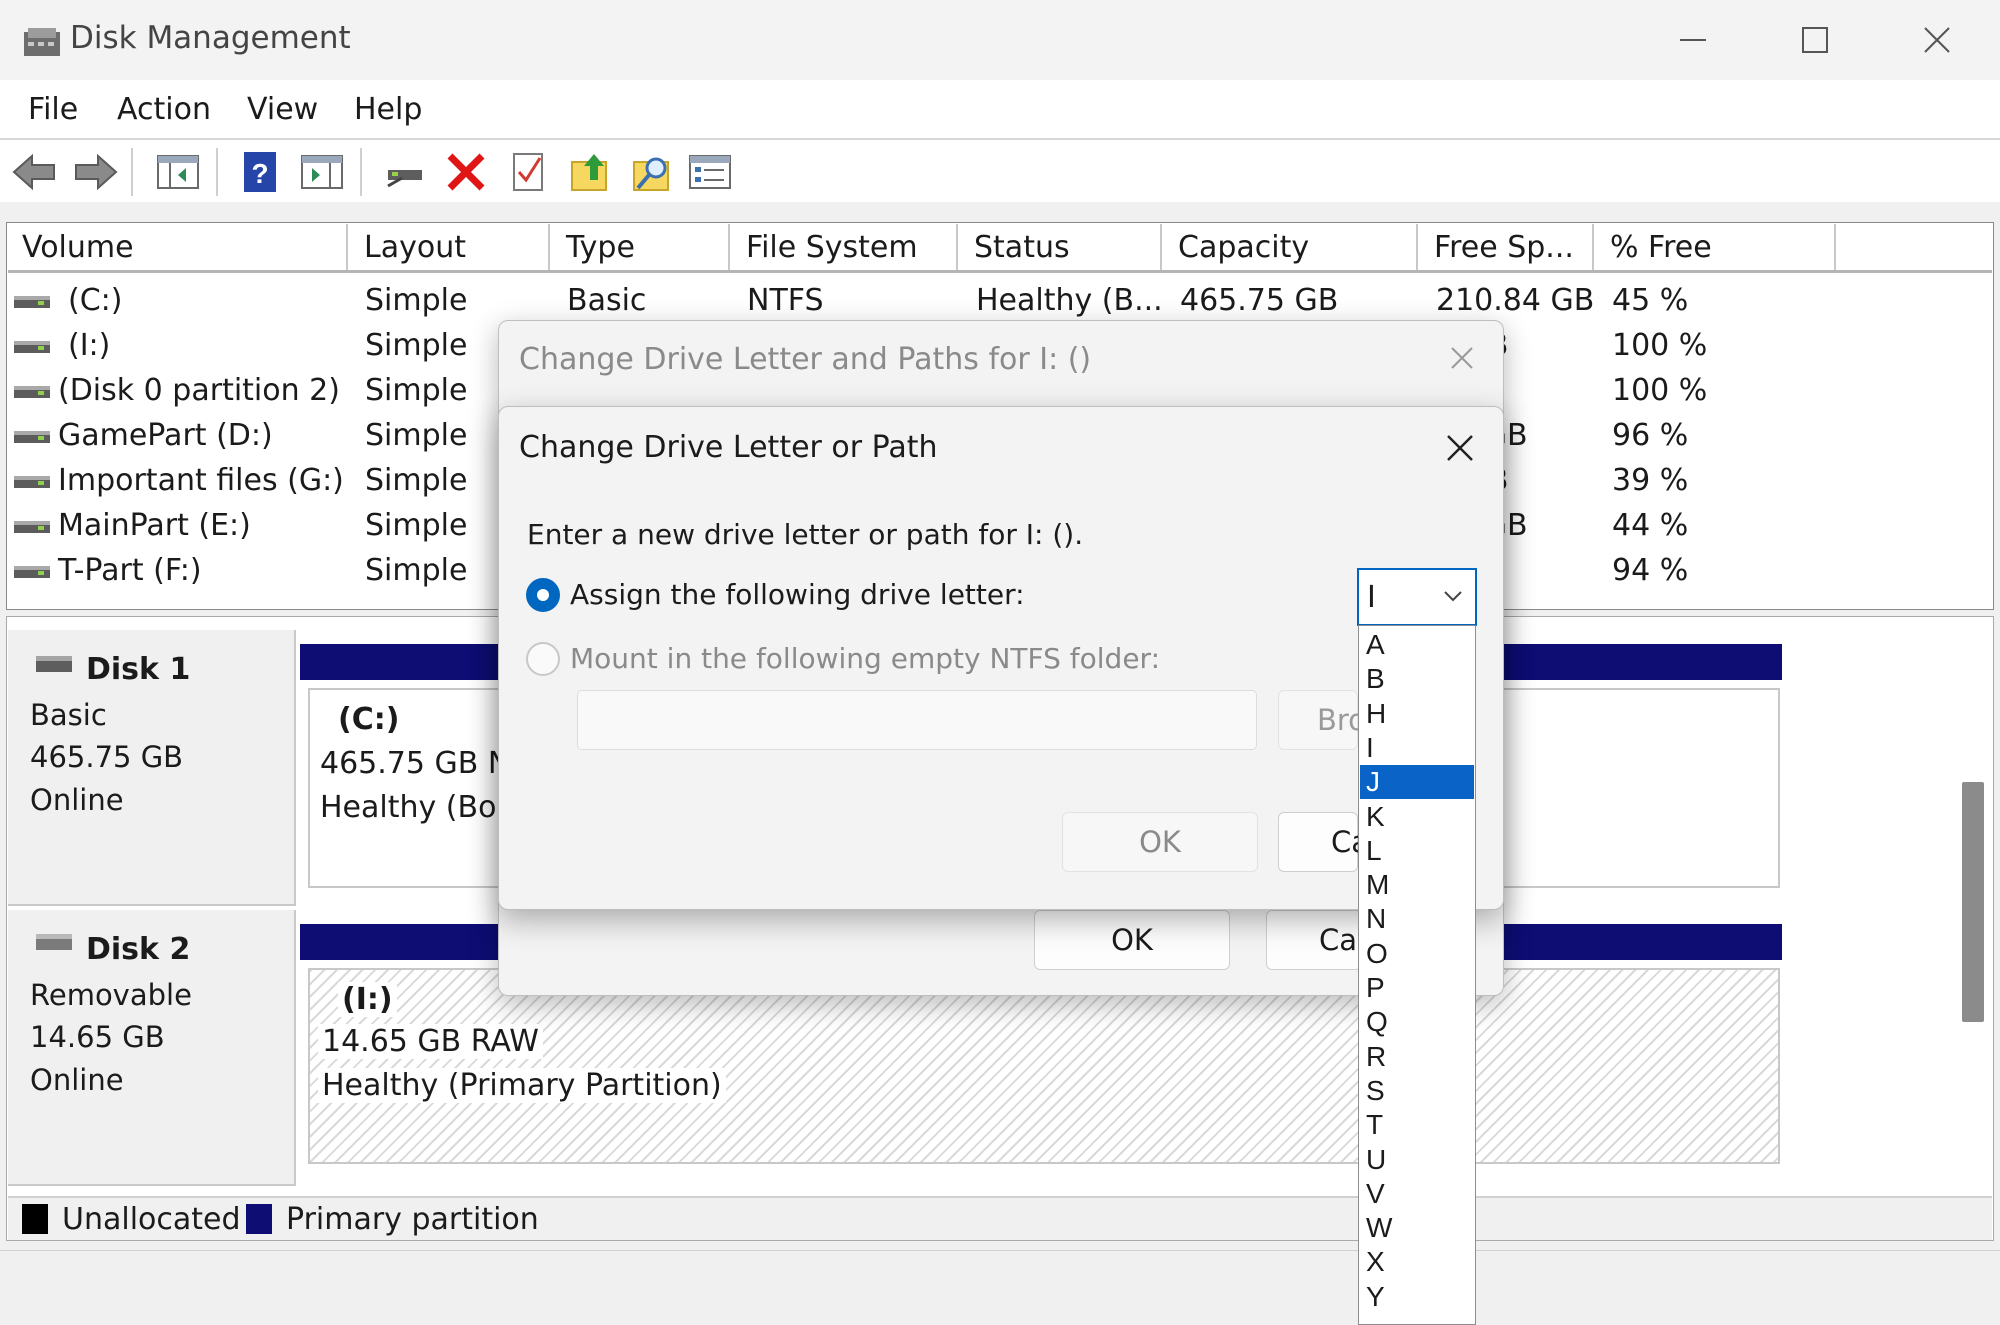 Image resolution: width=2000 pixels, height=1325 pixels. Describe the element at coordinates (322, 172) in the screenshot. I see `action-pane-icon` at that location.